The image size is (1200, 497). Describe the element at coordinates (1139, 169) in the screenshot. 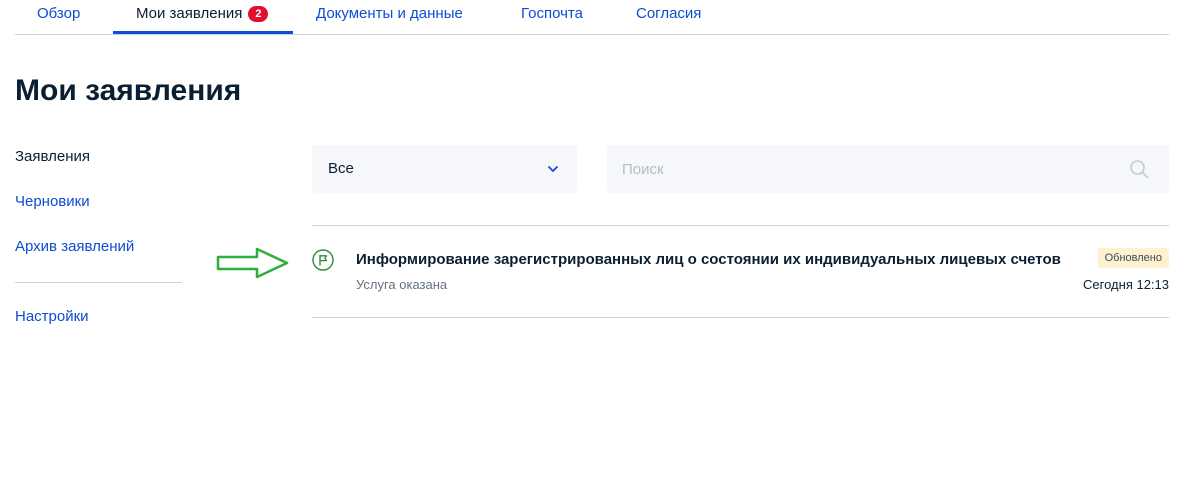

I see `search-icon` at that location.